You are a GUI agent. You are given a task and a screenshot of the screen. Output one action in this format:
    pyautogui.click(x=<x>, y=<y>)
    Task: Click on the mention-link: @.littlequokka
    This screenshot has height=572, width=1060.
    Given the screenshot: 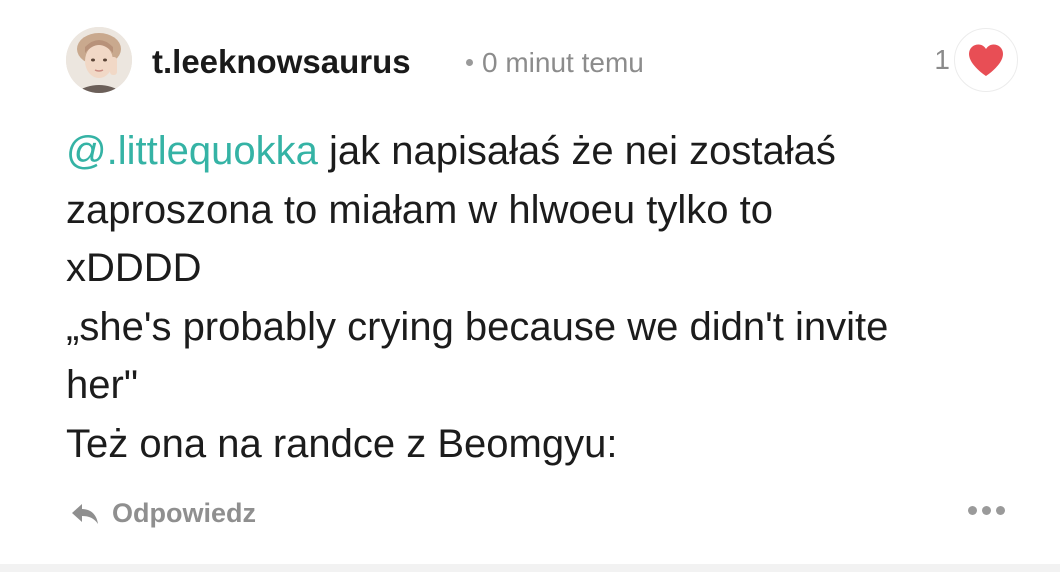 What is the action you would take?
    pyautogui.click(x=192, y=151)
    